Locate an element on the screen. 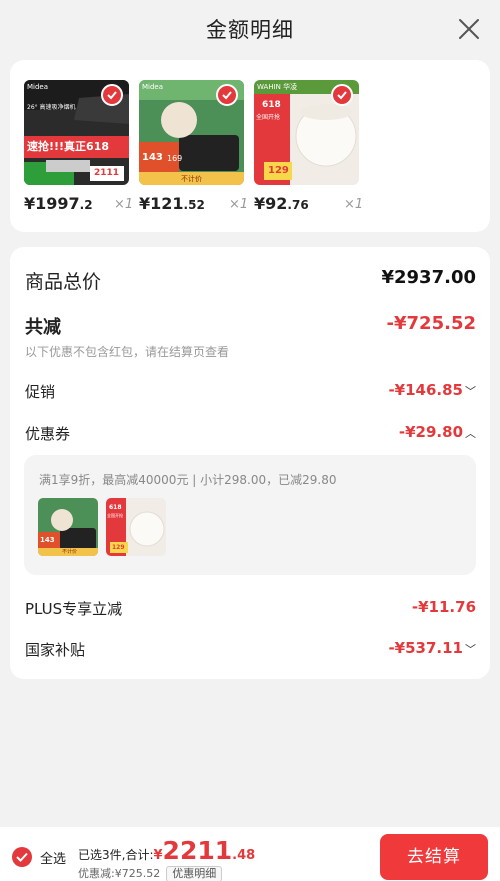 The image size is (500, 881). coupon-product-image: 143 不计价 is located at coordinates (68, 527).